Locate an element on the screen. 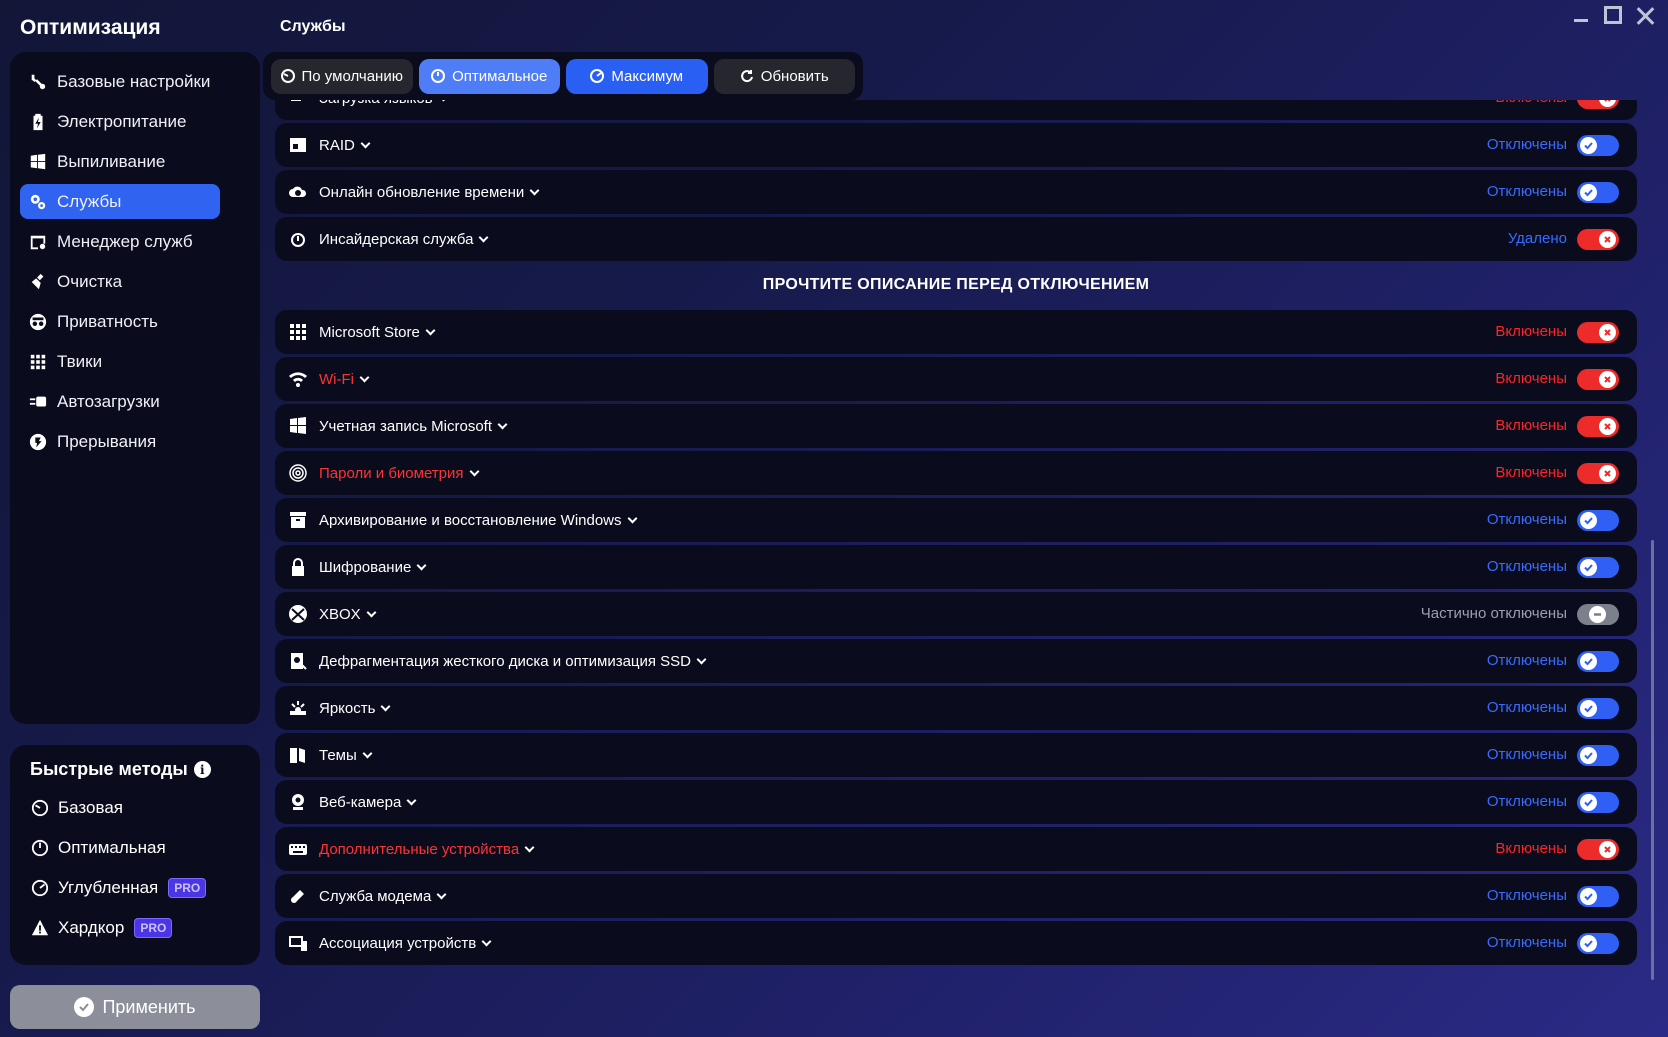 Image resolution: width=1668 pixels, height=1037 pixels. service-name: RAID is located at coordinates (337, 145).